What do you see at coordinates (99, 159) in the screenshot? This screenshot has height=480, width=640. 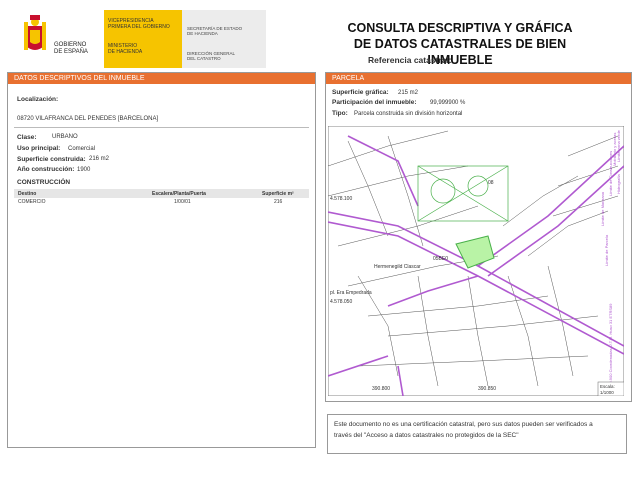 I see `superficie-value: 216 m2` at bounding box center [99, 159].